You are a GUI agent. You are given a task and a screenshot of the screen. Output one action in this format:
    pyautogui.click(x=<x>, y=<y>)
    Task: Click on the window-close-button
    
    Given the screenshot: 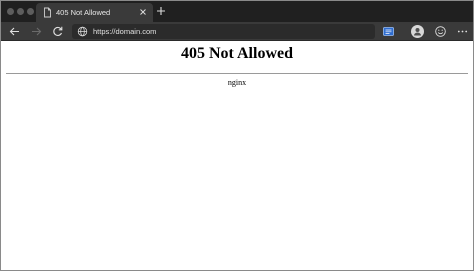 What is the action you would take?
    pyautogui.click(x=10, y=11)
    